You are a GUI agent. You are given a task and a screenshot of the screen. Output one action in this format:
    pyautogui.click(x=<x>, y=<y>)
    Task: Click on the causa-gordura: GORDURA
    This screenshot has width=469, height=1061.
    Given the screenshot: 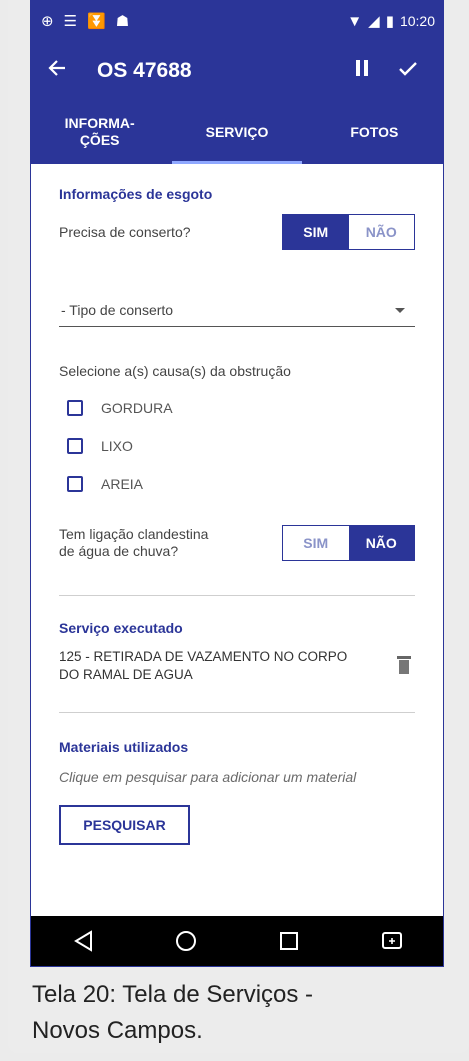 What is the action you would take?
    pyautogui.click(x=237, y=408)
    